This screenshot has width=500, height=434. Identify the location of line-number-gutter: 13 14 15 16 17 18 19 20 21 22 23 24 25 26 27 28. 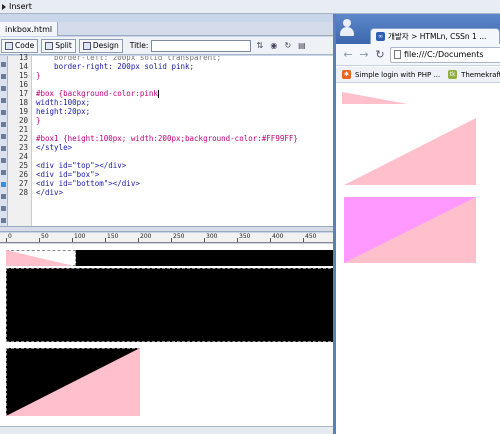
(20, 139).